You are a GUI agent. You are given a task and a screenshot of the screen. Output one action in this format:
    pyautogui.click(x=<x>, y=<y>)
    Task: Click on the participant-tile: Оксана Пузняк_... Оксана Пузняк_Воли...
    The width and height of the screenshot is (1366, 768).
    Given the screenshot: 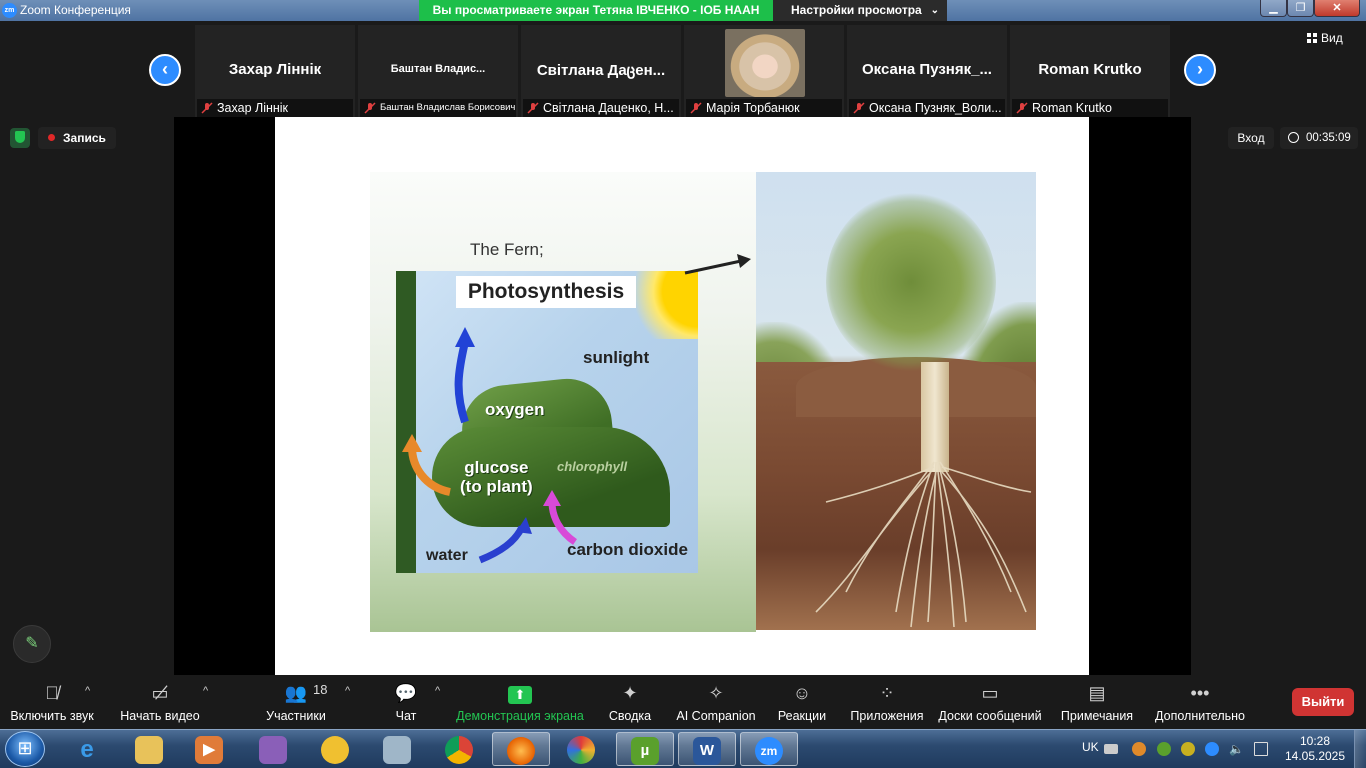 What is the action you would take?
    pyautogui.click(x=927, y=71)
    